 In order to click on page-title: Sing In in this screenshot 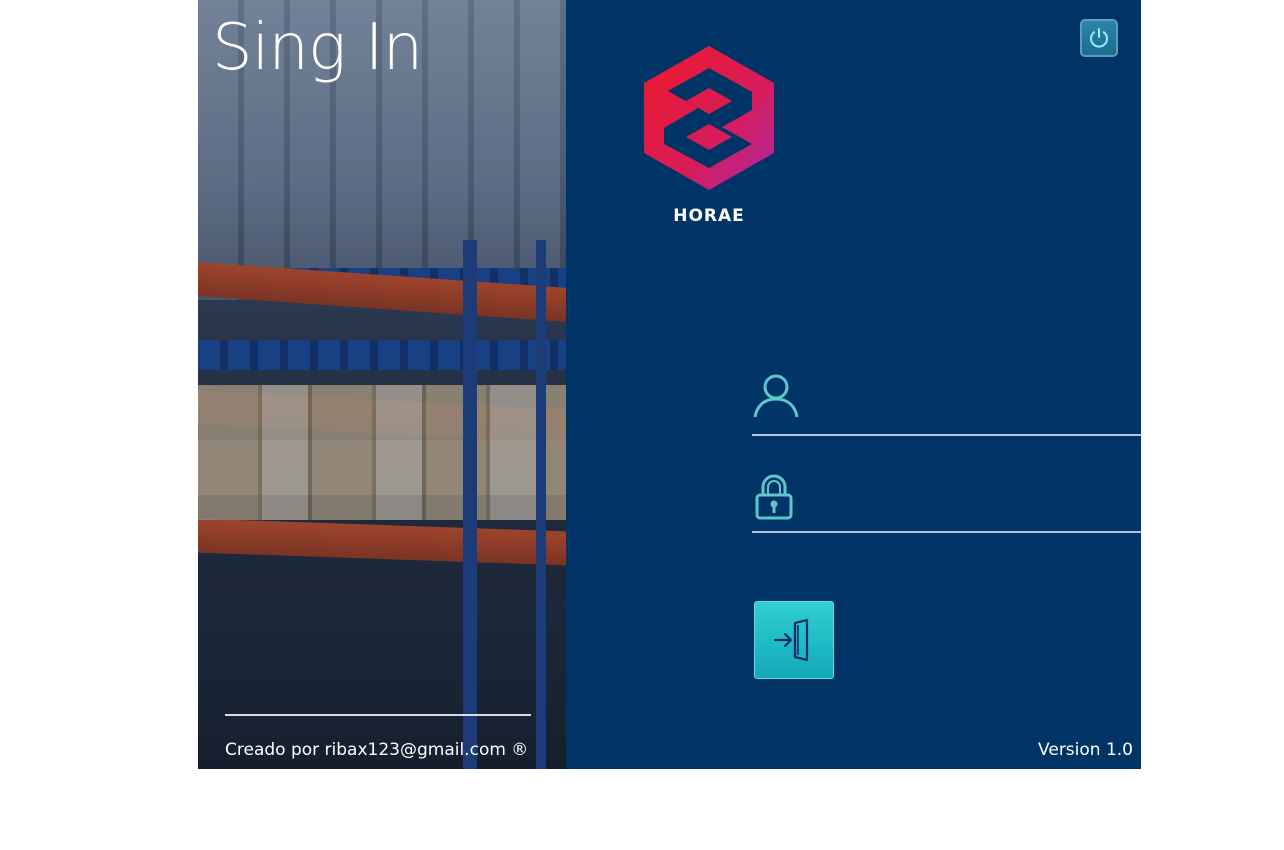, I will do `click(317, 48)`.